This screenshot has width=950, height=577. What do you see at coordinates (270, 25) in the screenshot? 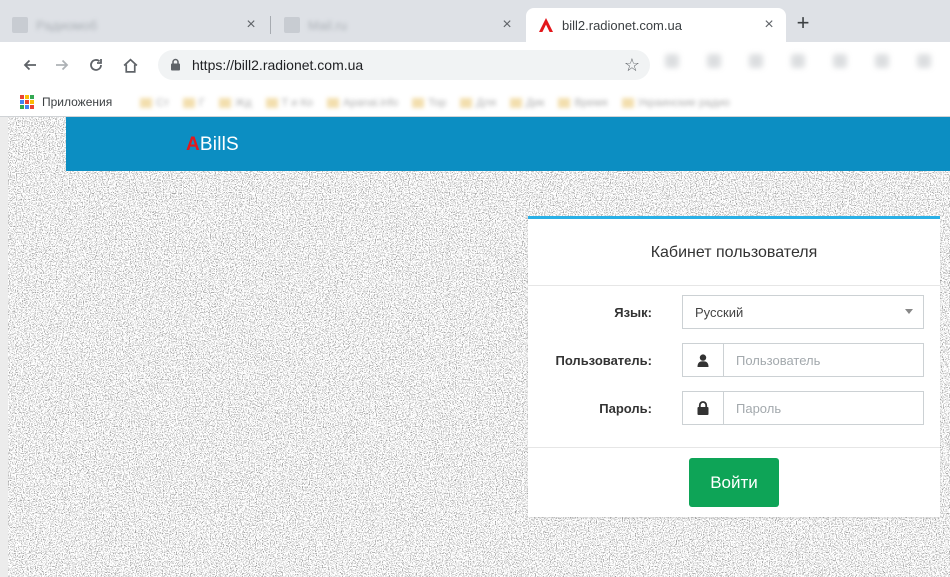
I see `tab-separator` at bounding box center [270, 25].